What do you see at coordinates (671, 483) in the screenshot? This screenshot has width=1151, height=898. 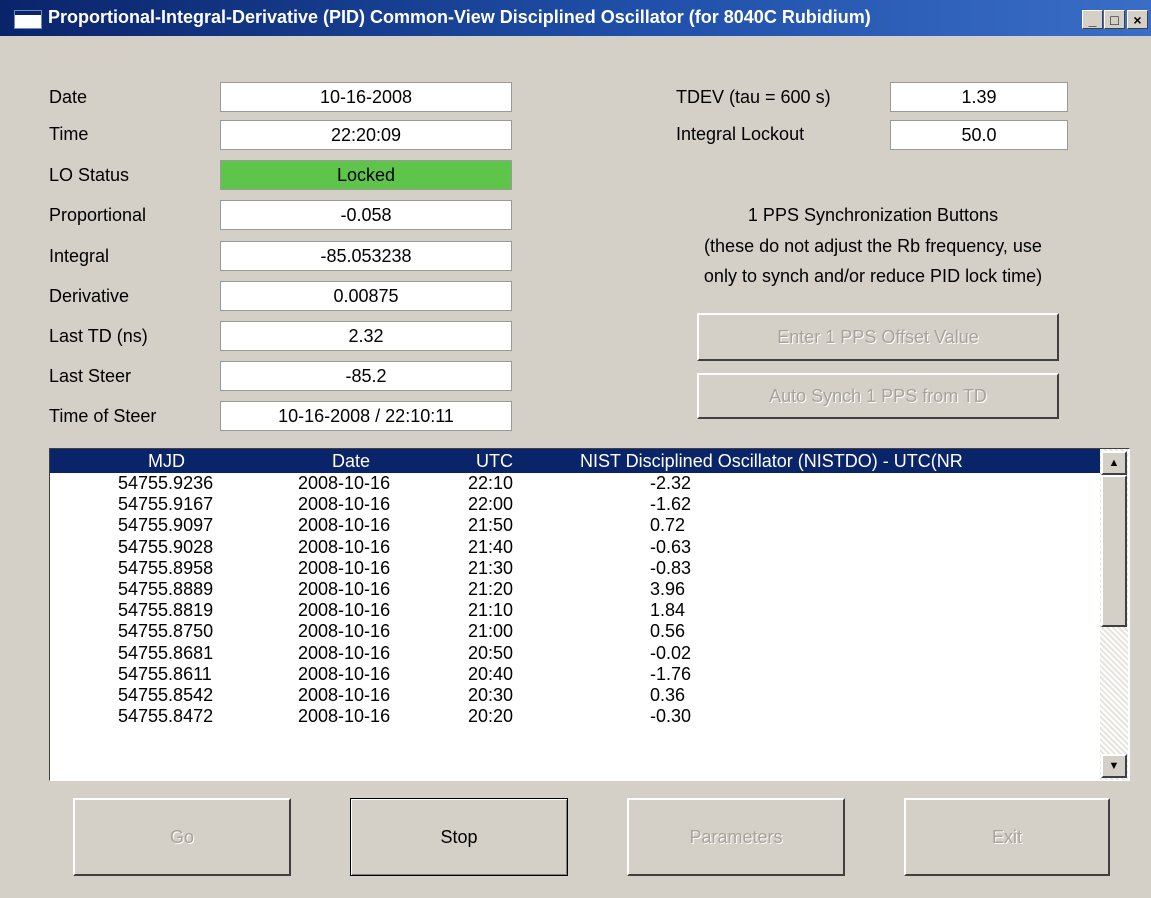 I see `nistdo-value-cell: -2.32` at bounding box center [671, 483].